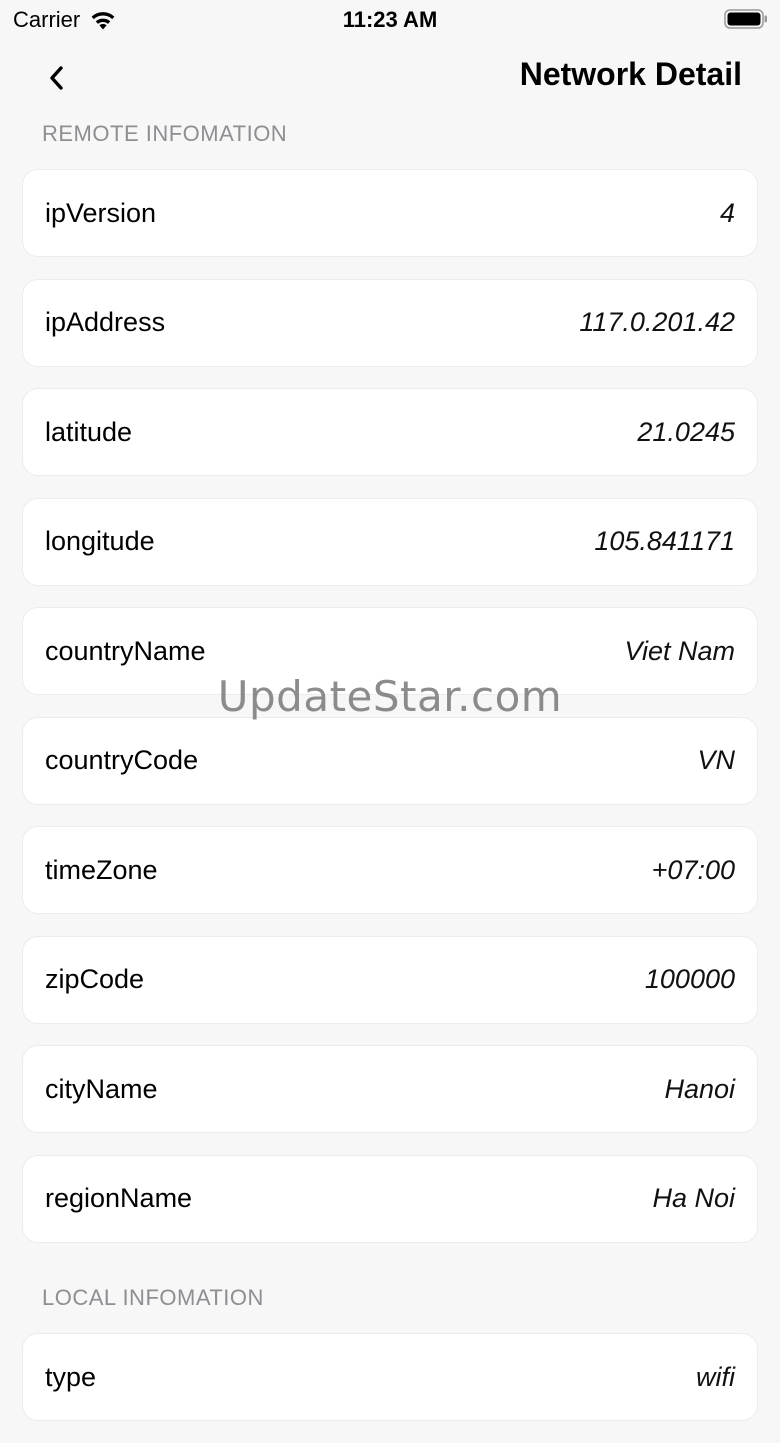 This screenshot has height=1443, width=780. Describe the element at coordinates (390, 1089) in the screenshot. I see `info-row-cityname: cityName Hanoi` at that location.